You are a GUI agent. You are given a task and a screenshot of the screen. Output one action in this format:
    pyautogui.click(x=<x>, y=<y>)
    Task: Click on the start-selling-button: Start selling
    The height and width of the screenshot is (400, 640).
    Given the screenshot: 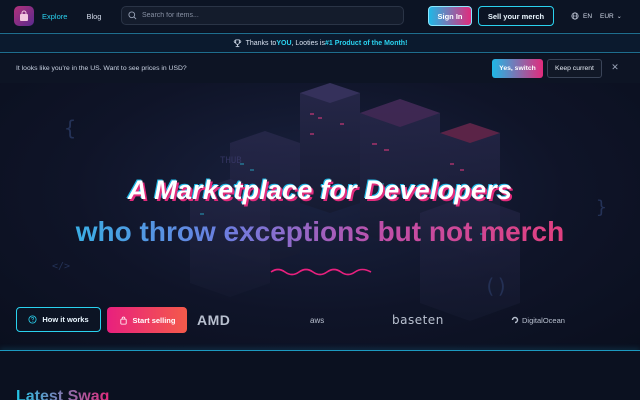 What is the action you would take?
    pyautogui.click(x=147, y=320)
    